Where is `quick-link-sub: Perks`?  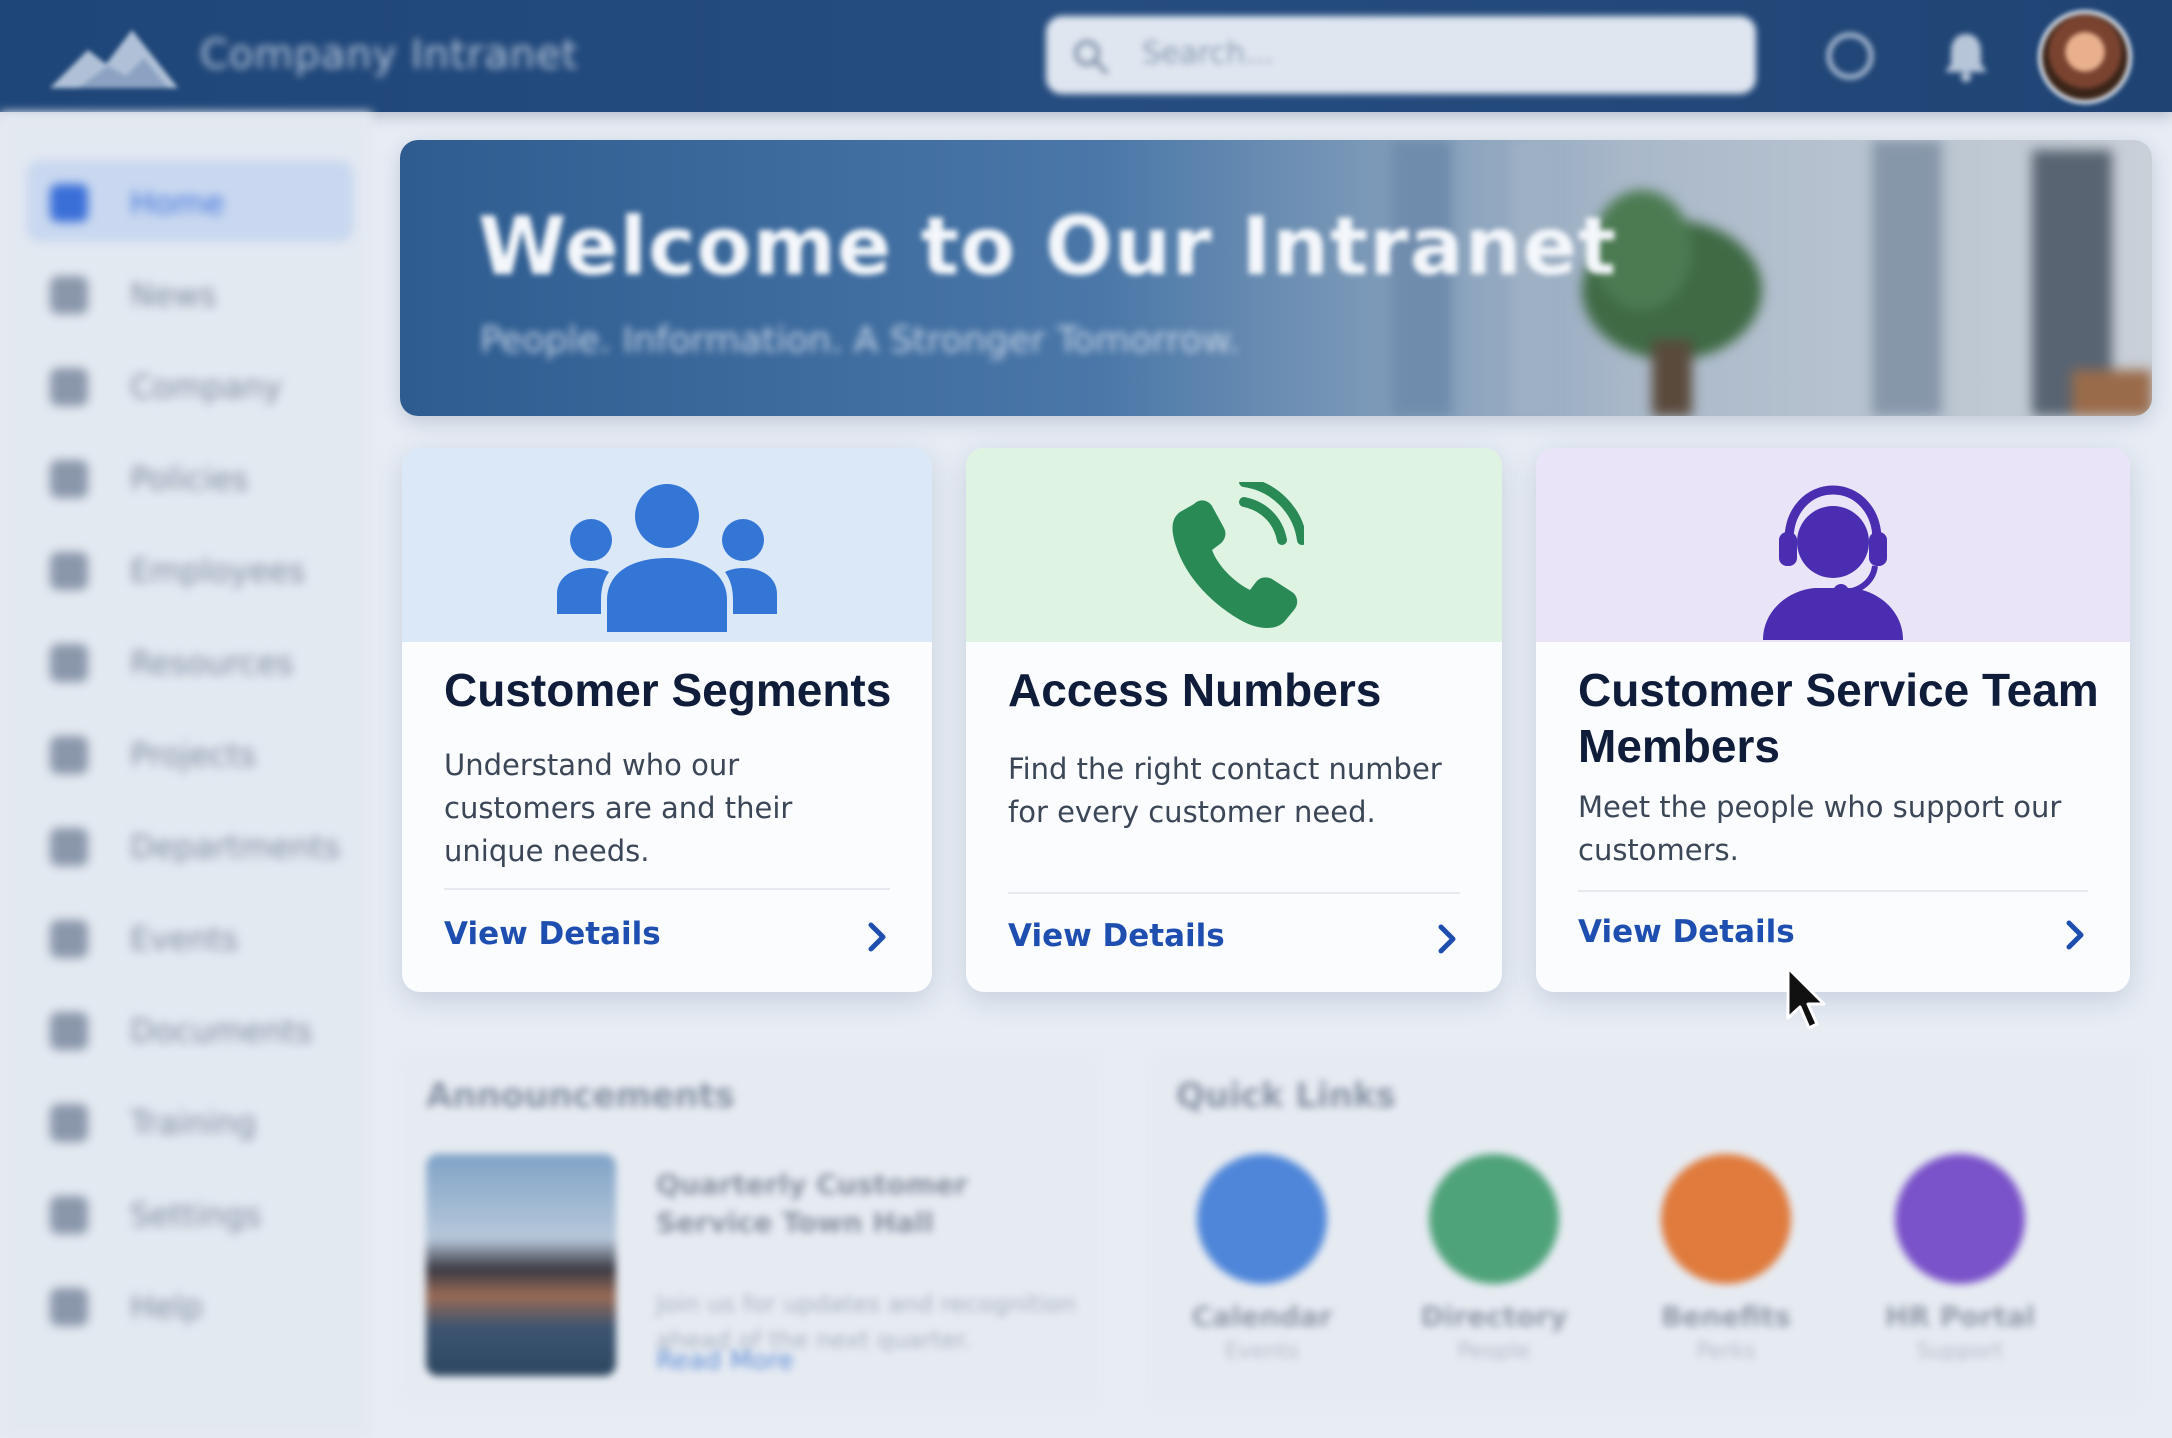
quick-link-sub: Perks is located at coordinates (1726, 1351).